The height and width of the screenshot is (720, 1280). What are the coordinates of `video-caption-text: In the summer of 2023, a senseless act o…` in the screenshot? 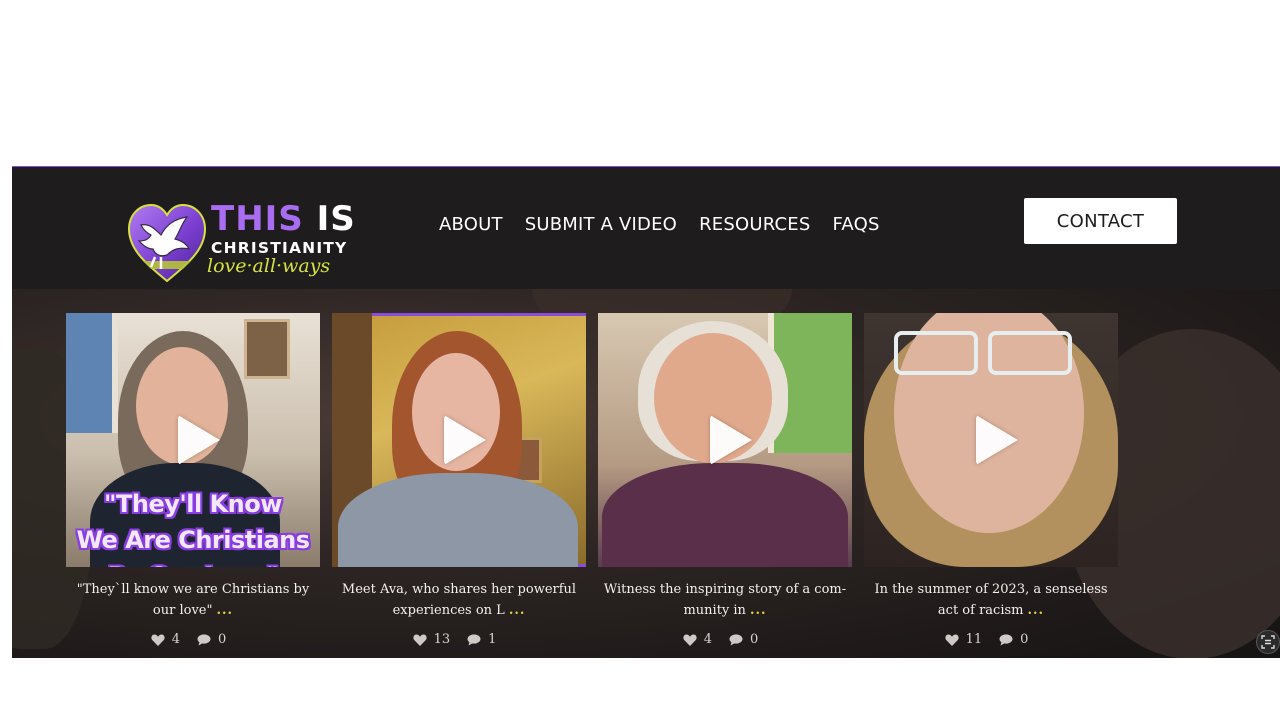 It's located at (991, 600).